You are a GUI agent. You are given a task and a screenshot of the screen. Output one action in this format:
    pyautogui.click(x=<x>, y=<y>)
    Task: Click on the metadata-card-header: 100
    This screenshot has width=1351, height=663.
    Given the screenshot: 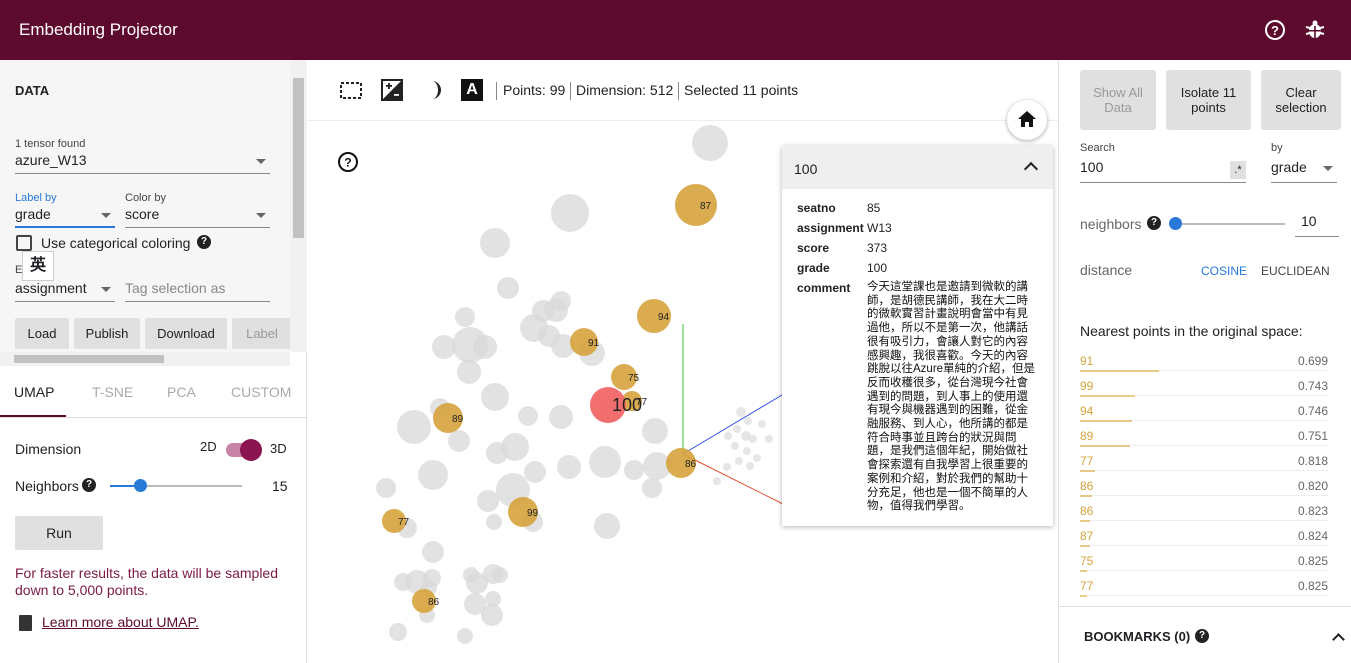 What is the action you would take?
    pyautogui.click(x=917, y=167)
    